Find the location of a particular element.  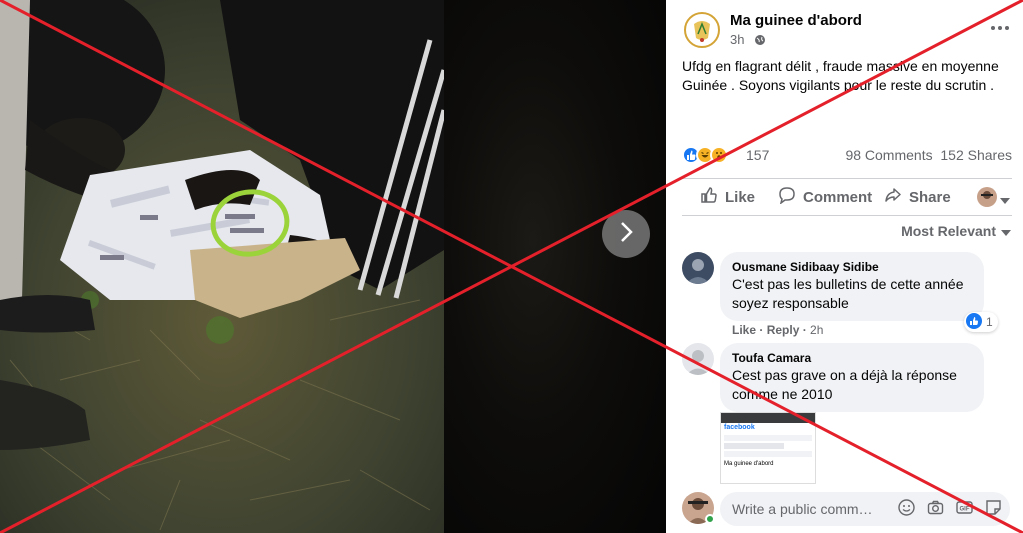

attachment-status-bar is located at coordinates (768, 418).